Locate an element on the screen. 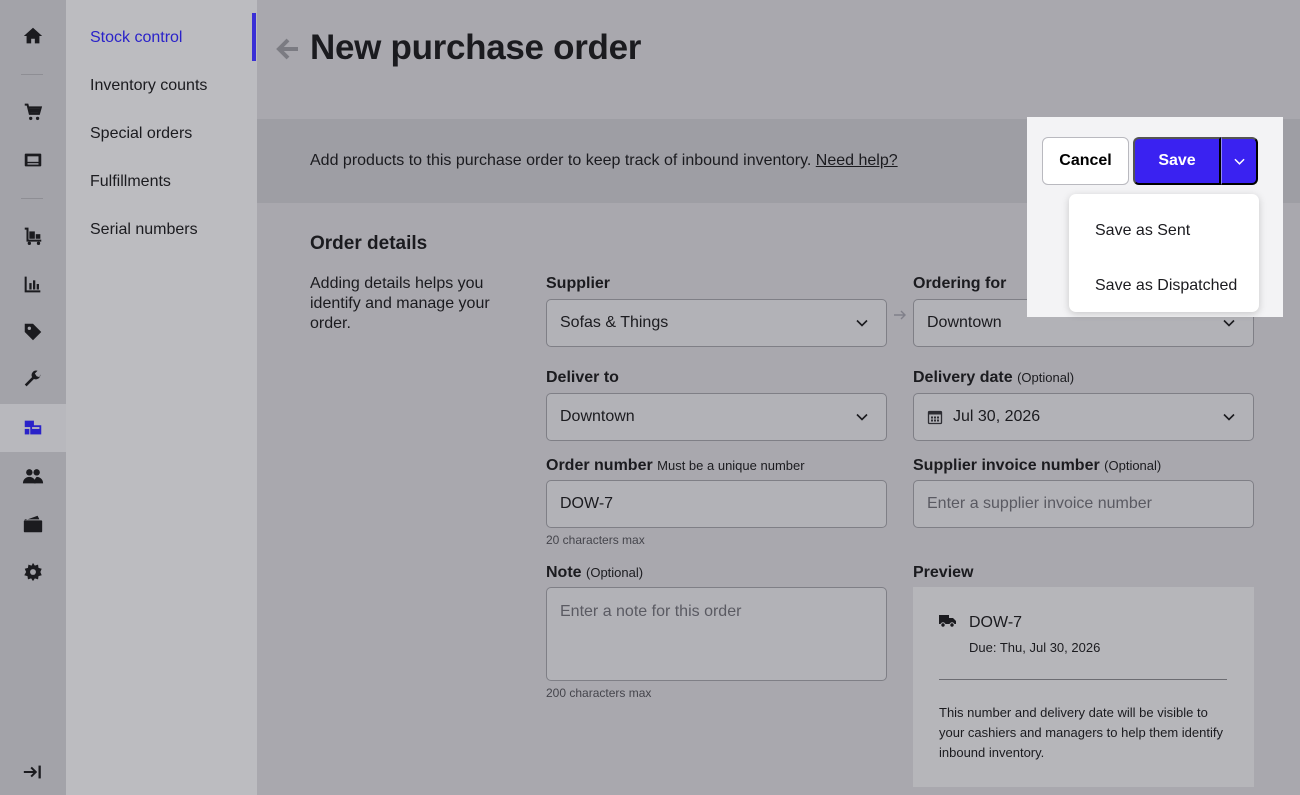  note-label-text: Note is located at coordinates (564, 572).